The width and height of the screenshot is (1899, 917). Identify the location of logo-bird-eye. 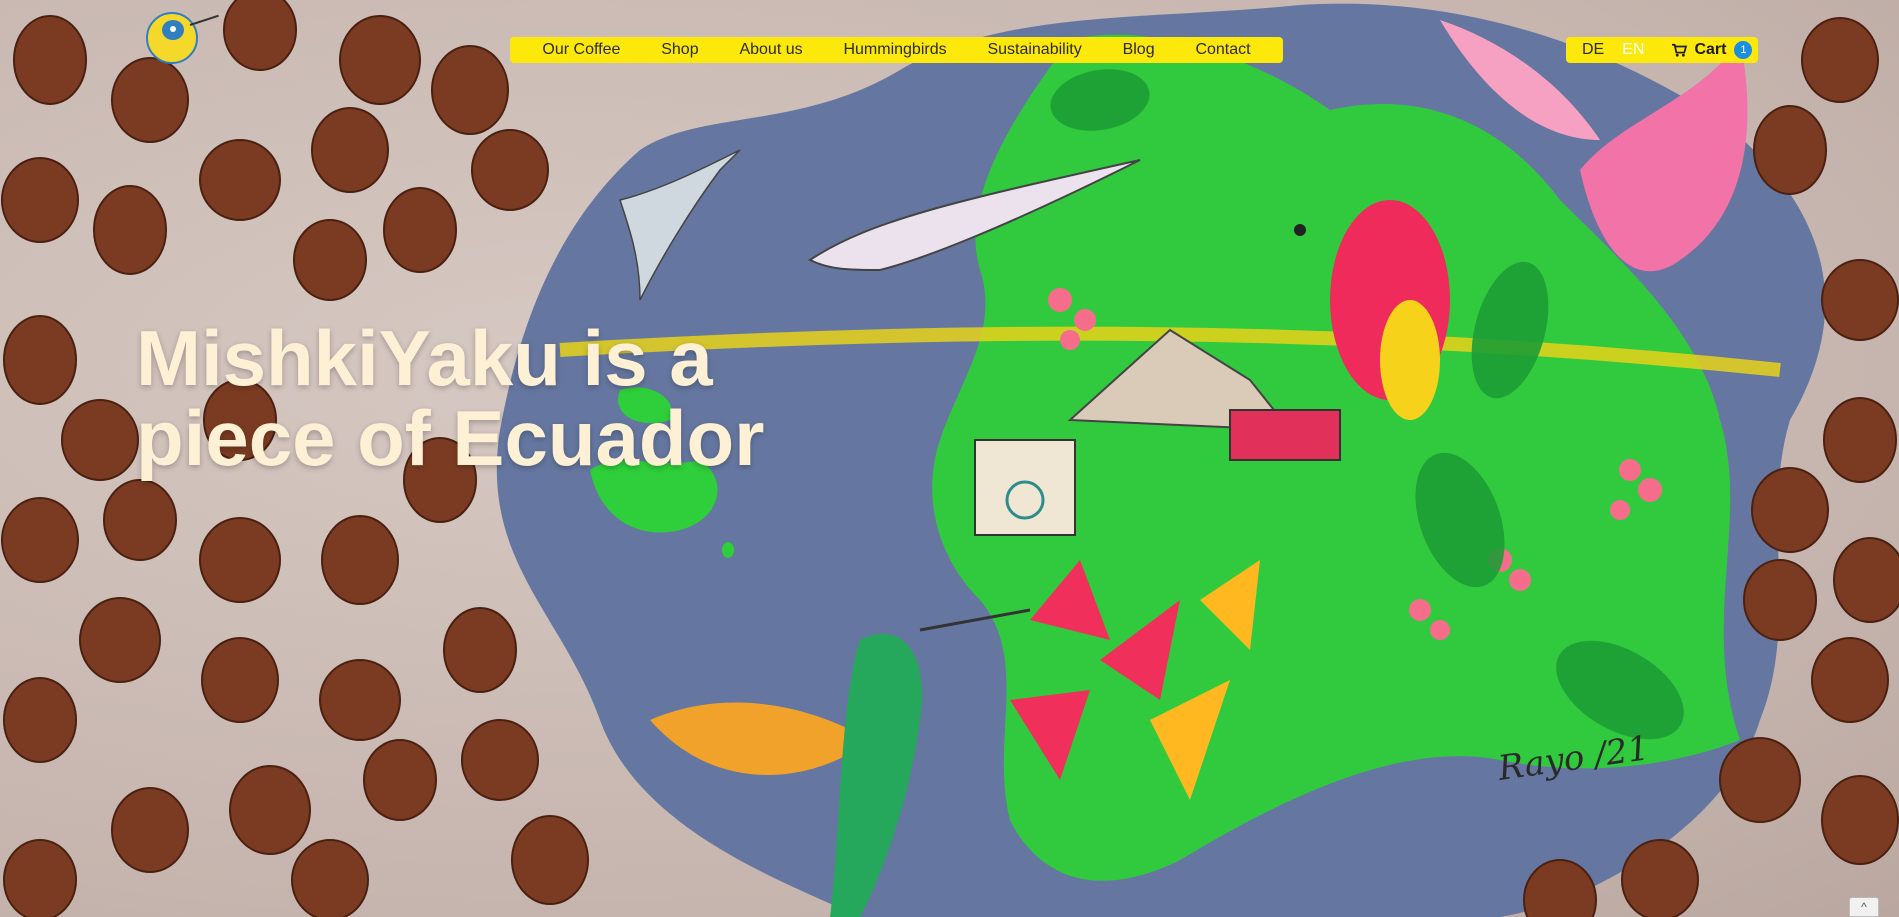
(173, 29).